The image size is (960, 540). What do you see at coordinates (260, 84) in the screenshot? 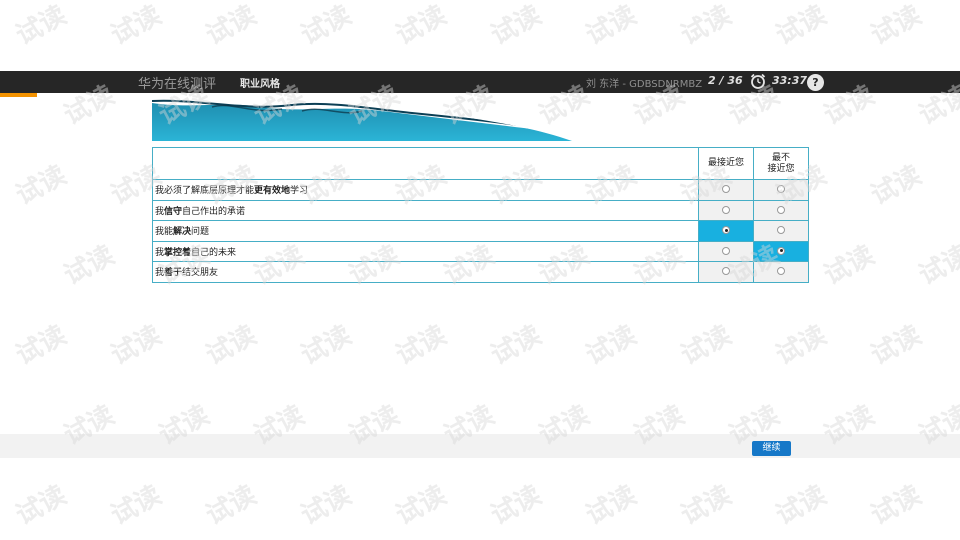
I see `section-title: 职业风格` at bounding box center [260, 84].